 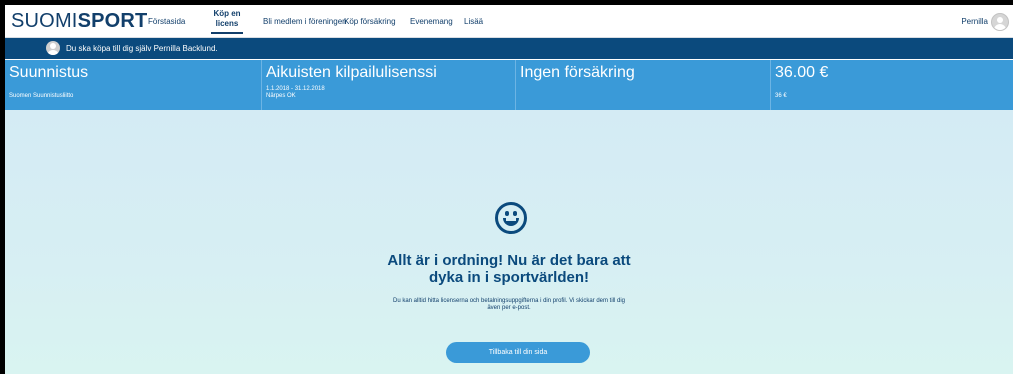 What do you see at coordinates (1000, 22) in the screenshot?
I see `user-avatar-icon` at bounding box center [1000, 22].